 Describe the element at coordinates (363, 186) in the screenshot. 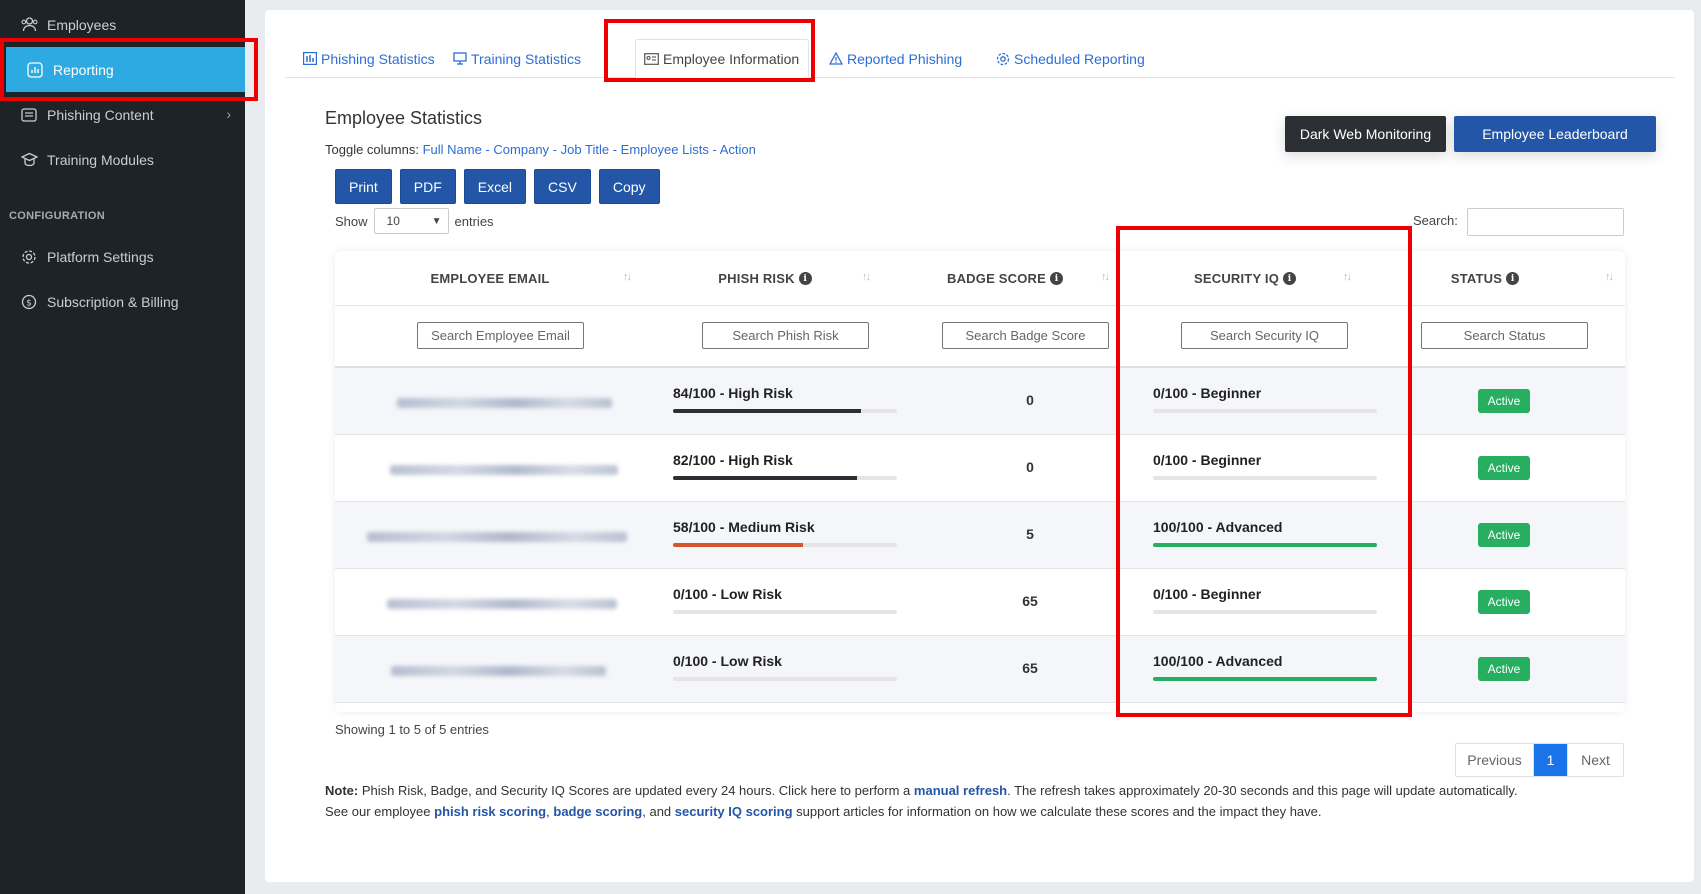

I see `print-button: Print` at that location.